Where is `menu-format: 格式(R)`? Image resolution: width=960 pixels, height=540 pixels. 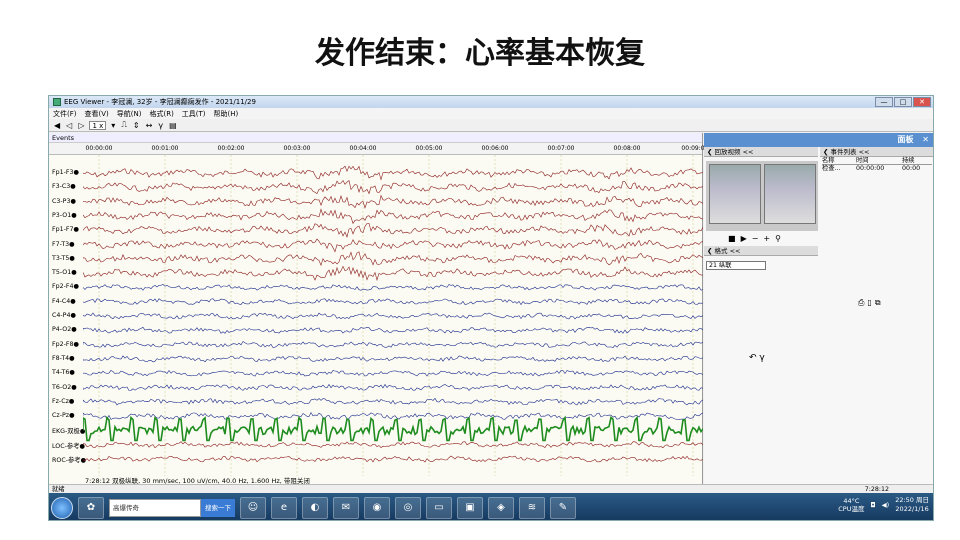
menu-format: 格式(R) is located at coordinates (161, 114).